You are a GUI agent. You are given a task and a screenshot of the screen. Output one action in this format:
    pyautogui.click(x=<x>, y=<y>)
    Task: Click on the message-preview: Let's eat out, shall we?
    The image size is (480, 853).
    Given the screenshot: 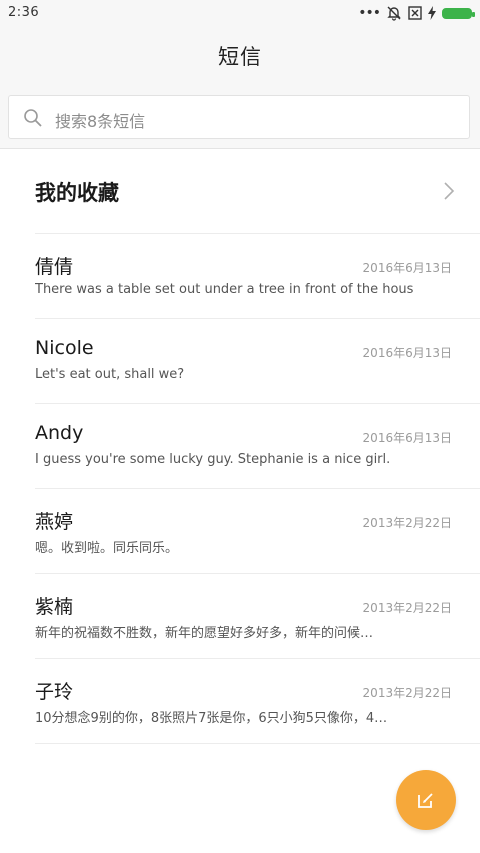 What is the action you would take?
    pyautogui.click(x=110, y=374)
    